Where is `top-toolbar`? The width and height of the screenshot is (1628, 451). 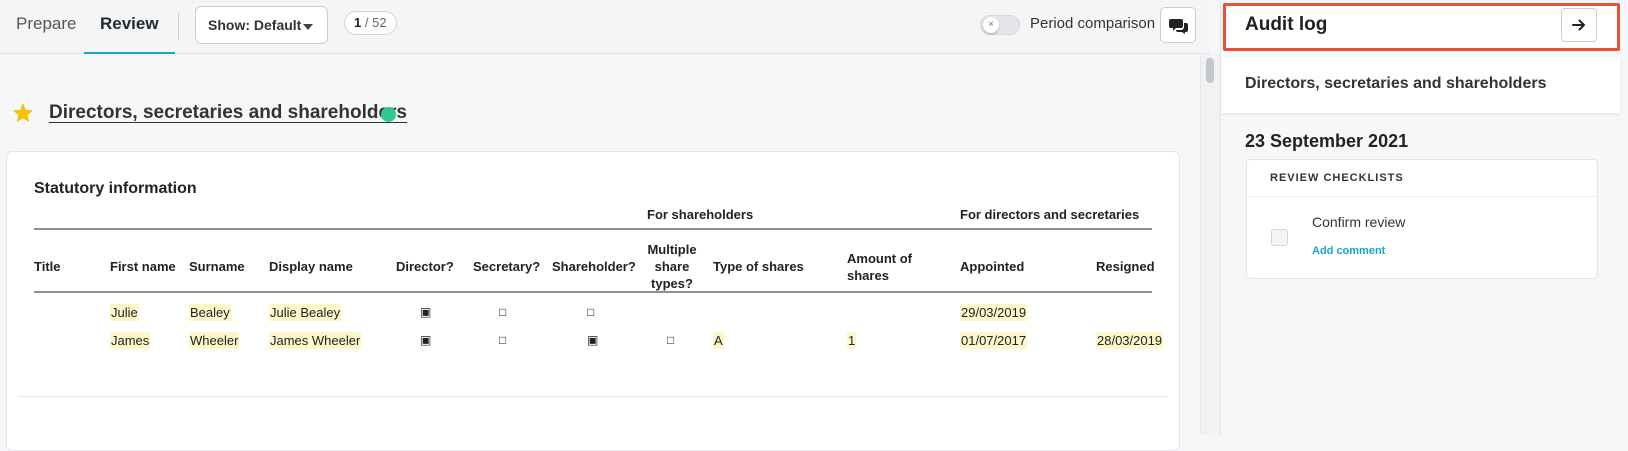
top-toolbar is located at coordinates (605, 27).